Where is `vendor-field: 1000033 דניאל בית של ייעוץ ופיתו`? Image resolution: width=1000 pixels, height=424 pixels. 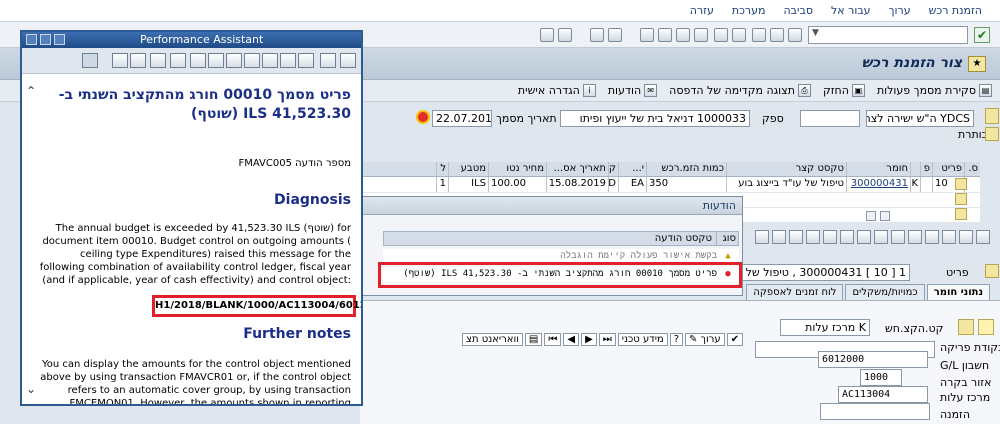 vendor-field: 1000033 דניאל בית של ייעוץ ופיתו is located at coordinates (655, 118).